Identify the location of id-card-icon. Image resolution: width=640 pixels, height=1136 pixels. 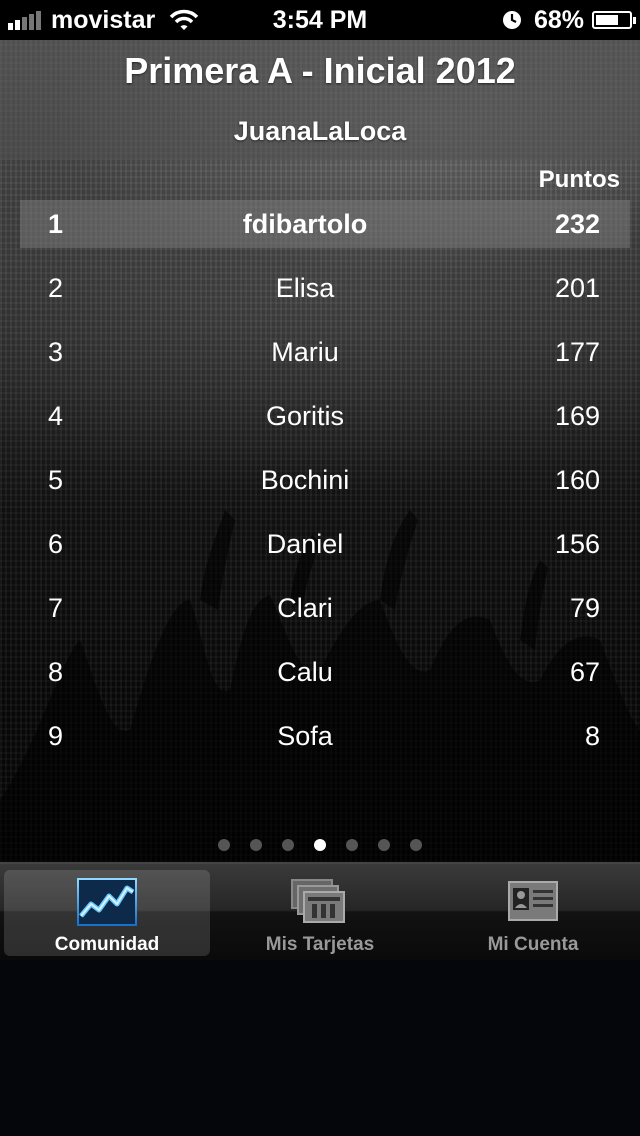
(533, 902).